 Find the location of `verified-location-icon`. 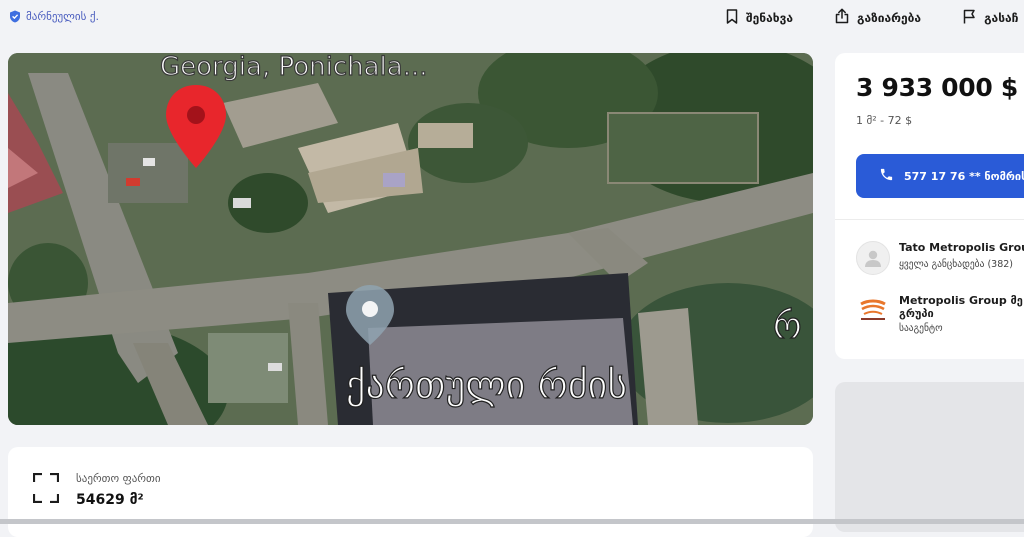

verified-location-icon is located at coordinates (15, 16).